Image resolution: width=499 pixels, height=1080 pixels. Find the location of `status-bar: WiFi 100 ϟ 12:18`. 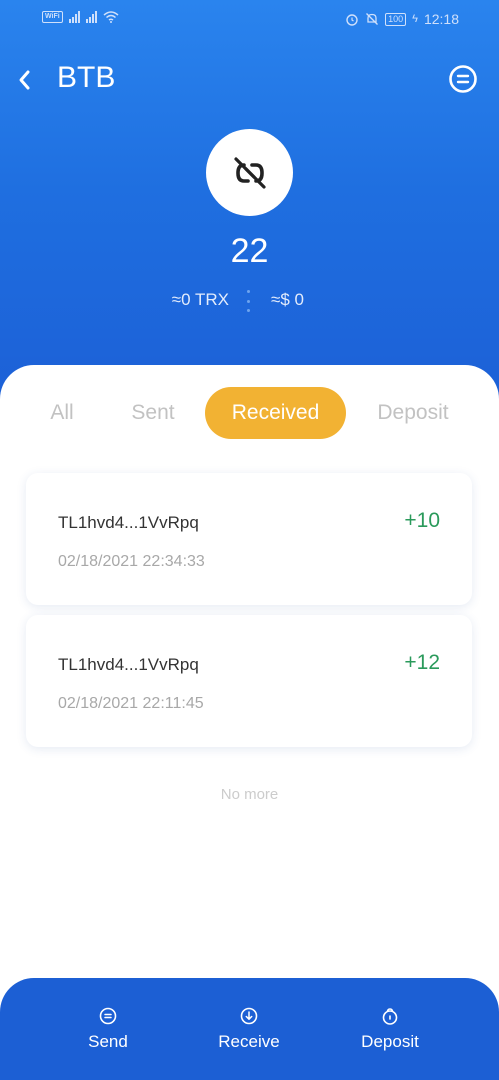

status-bar: WiFi 100 ϟ 12:18 is located at coordinates (249, 20).